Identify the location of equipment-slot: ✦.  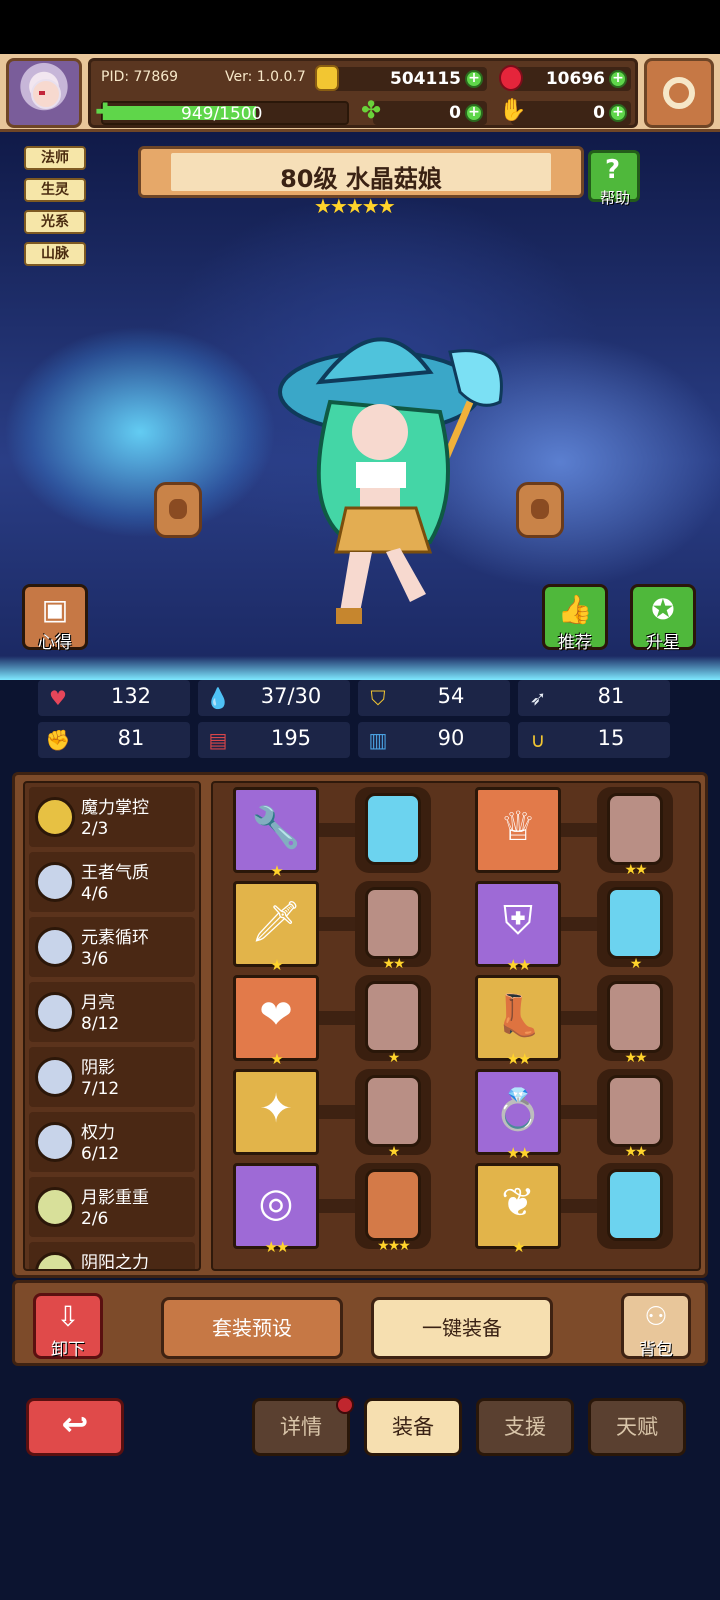
(276, 1112).